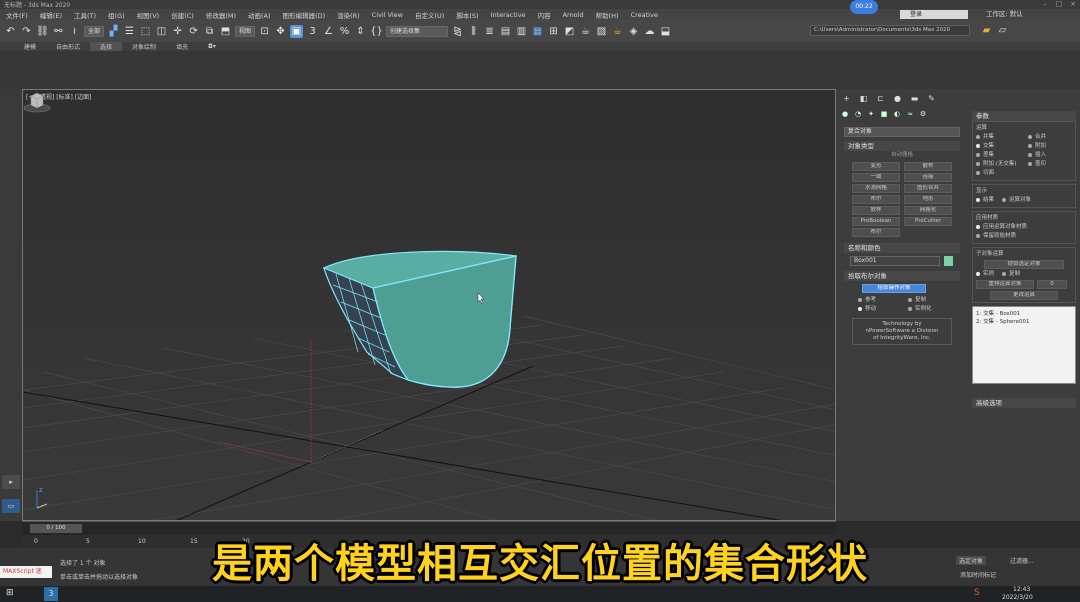  What do you see at coordinates (11, 482) in the screenshot?
I see `play-icon: ▸` at bounding box center [11, 482].